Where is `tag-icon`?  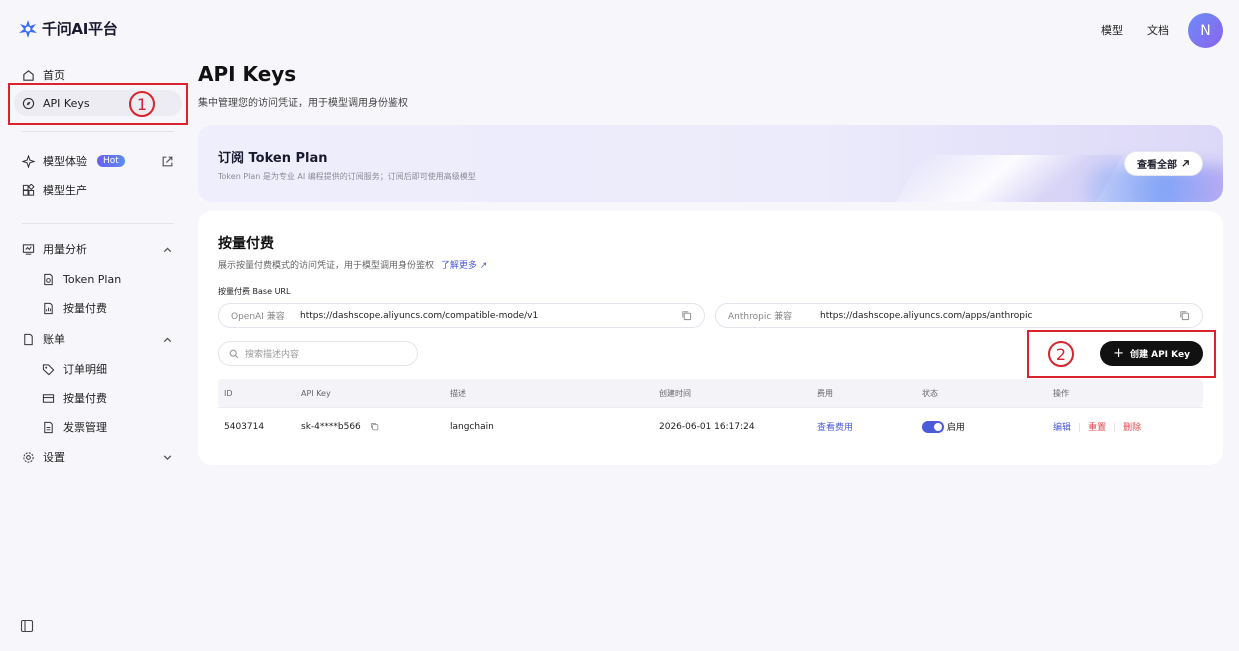 tag-icon is located at coordinates (48, 369).